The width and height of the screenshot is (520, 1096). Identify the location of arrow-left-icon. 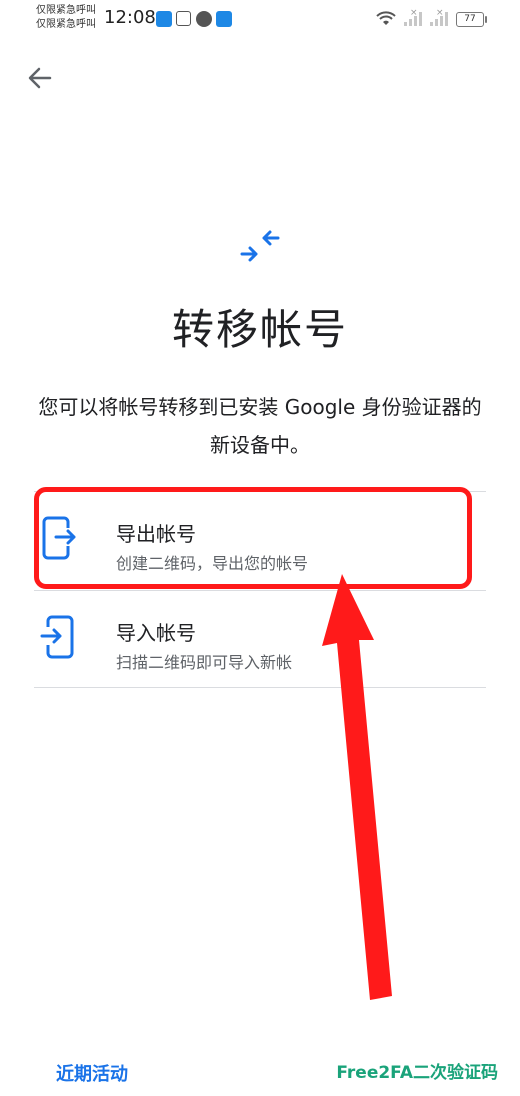
(40, 78).